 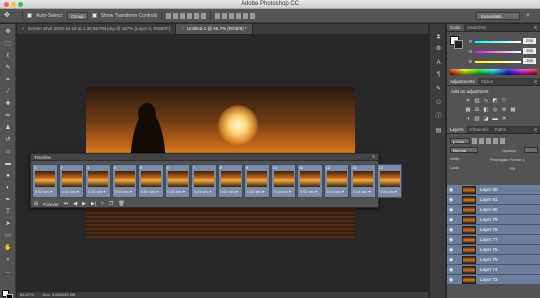 I want to click on animation-frame: 1 0.04 sec.▾, so click(x=45, y=181).